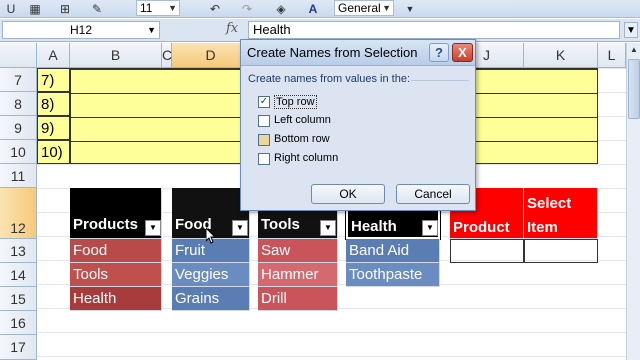  I want to click on health-cell: Band Aid, so click(393, 251).